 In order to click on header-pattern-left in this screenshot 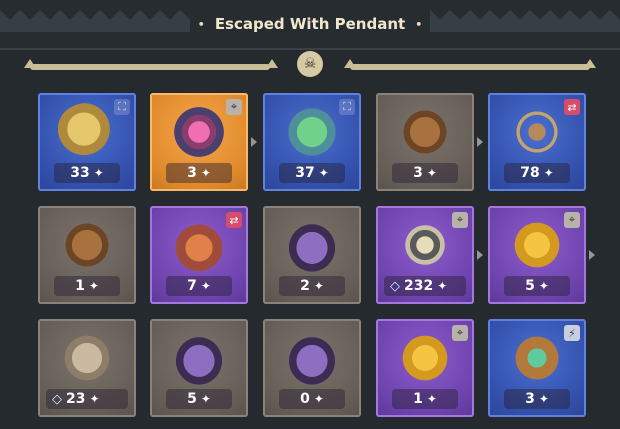, I will do `click(95, 20)`.